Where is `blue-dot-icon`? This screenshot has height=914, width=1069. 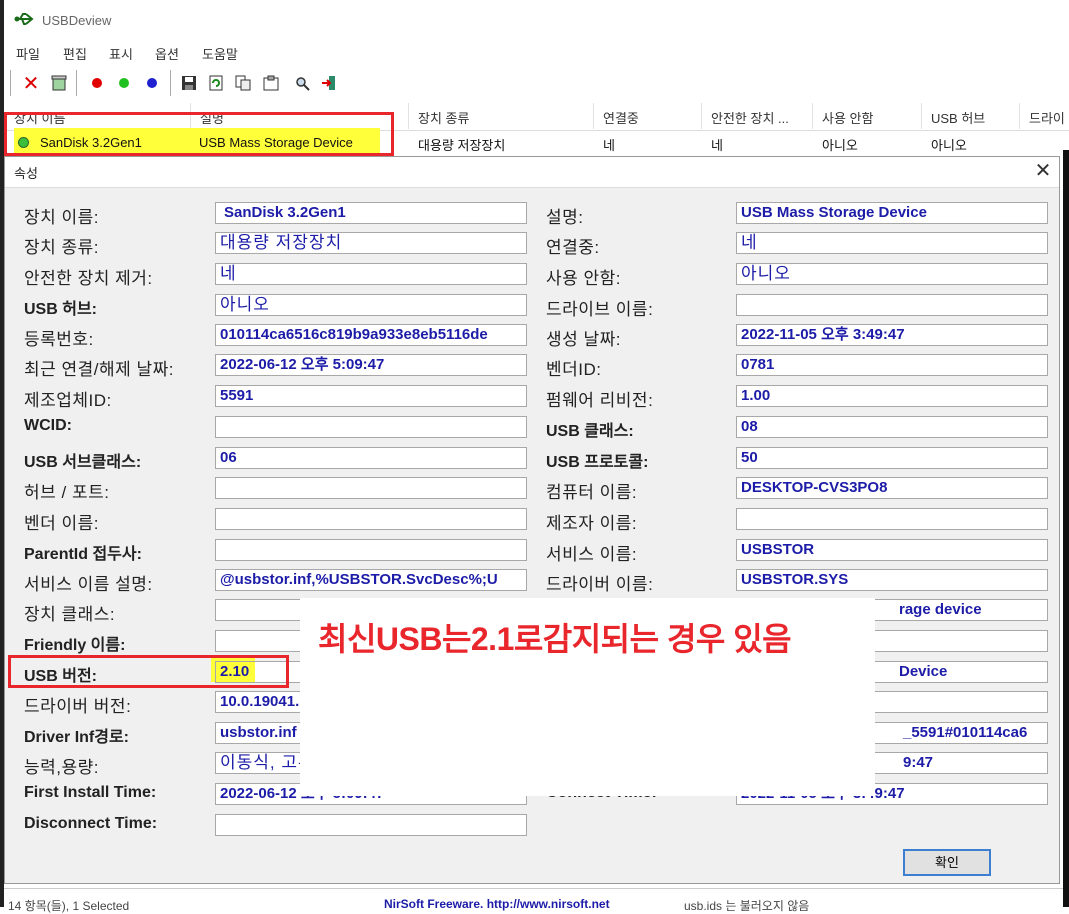 blue-dot-icon is located at coordinates (152, 83).